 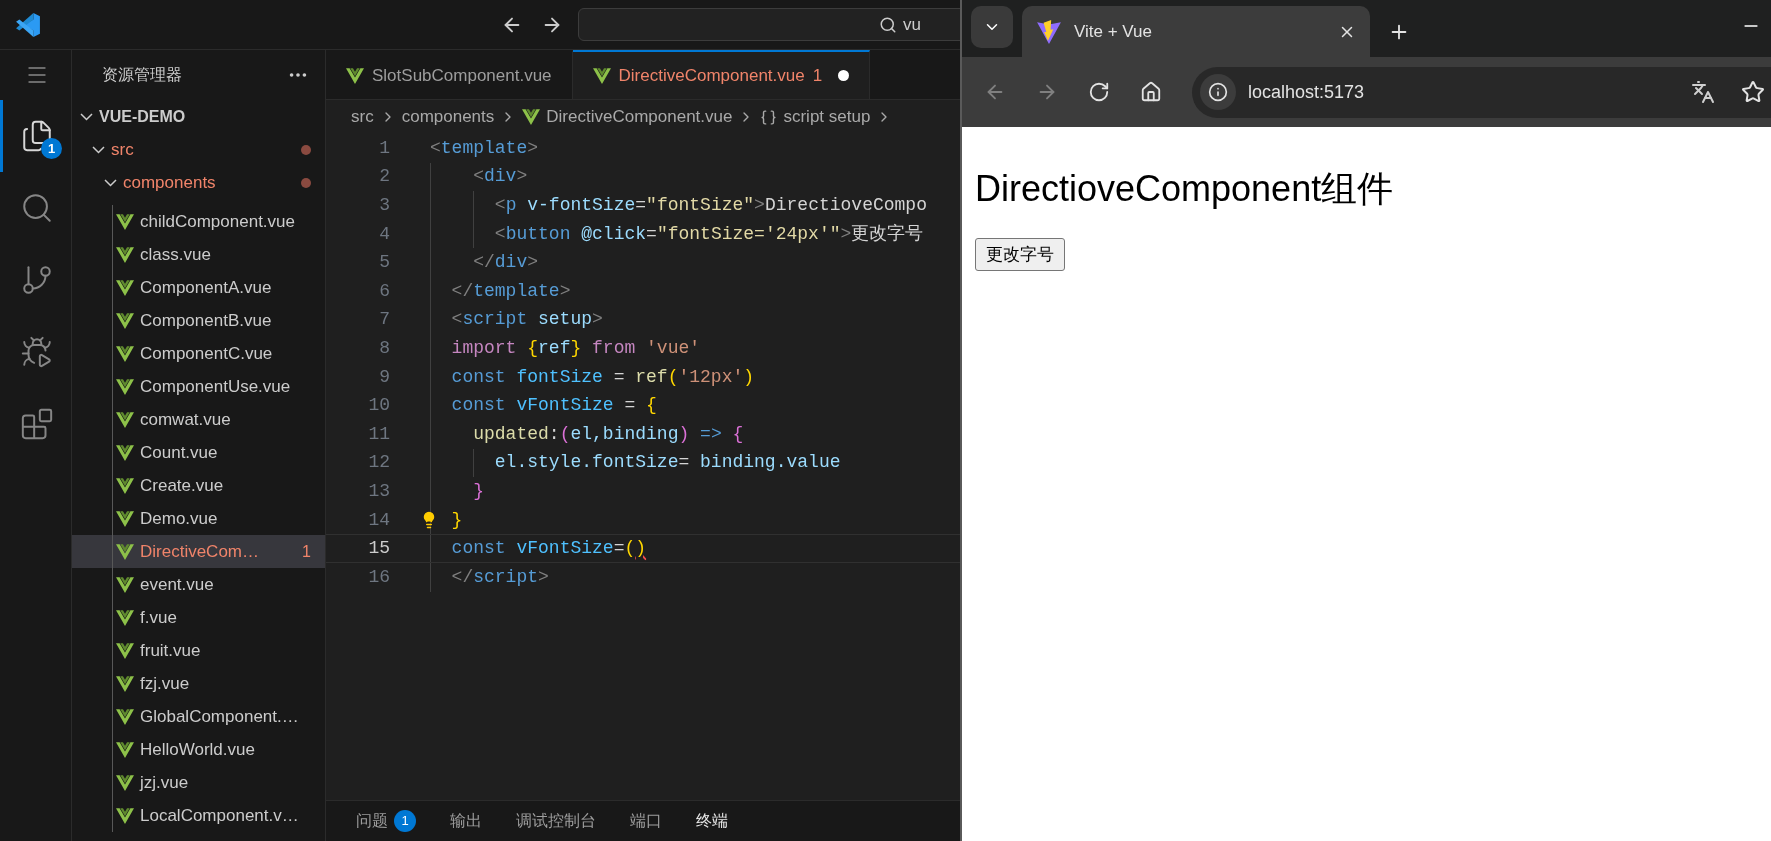 What do you see at coordinates (198, 485) in the screenshot?
I see `tree-item: Create.vue` at bounding box center [198, 485].